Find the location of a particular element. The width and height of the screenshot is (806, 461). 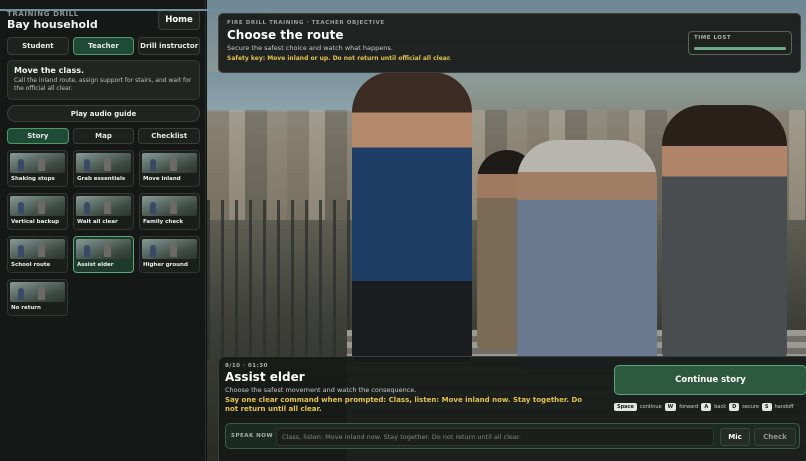

key-d: D is located at coordinates (734, 407).